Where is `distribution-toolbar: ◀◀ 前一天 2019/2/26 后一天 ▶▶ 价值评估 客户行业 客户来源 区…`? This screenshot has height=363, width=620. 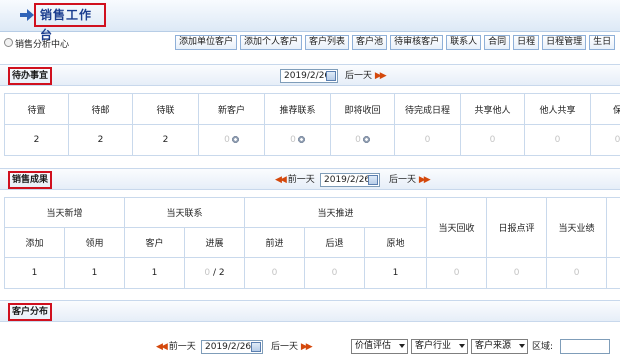 distribution-toolbar: ◀◀ 前一天 2019/2/26 后一天 ▶▶ 价值评估 客户行业 客户来源 区… is located at coordinates (310, 347).